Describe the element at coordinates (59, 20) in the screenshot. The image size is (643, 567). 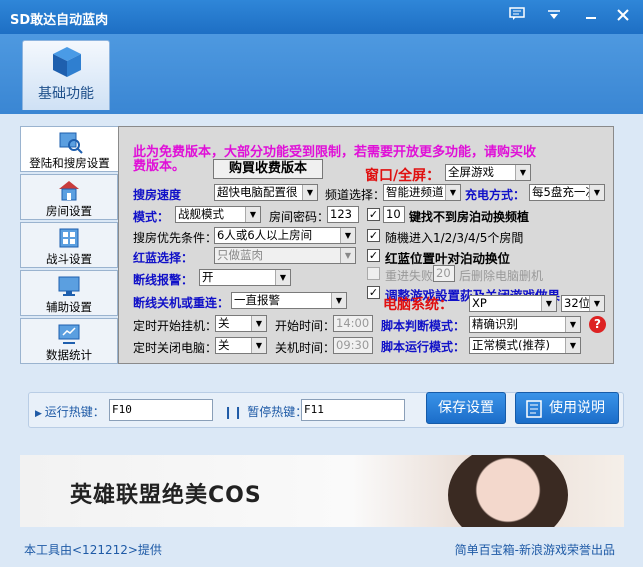
I see `window-title: SD敢达自动蓝肉` at that location.